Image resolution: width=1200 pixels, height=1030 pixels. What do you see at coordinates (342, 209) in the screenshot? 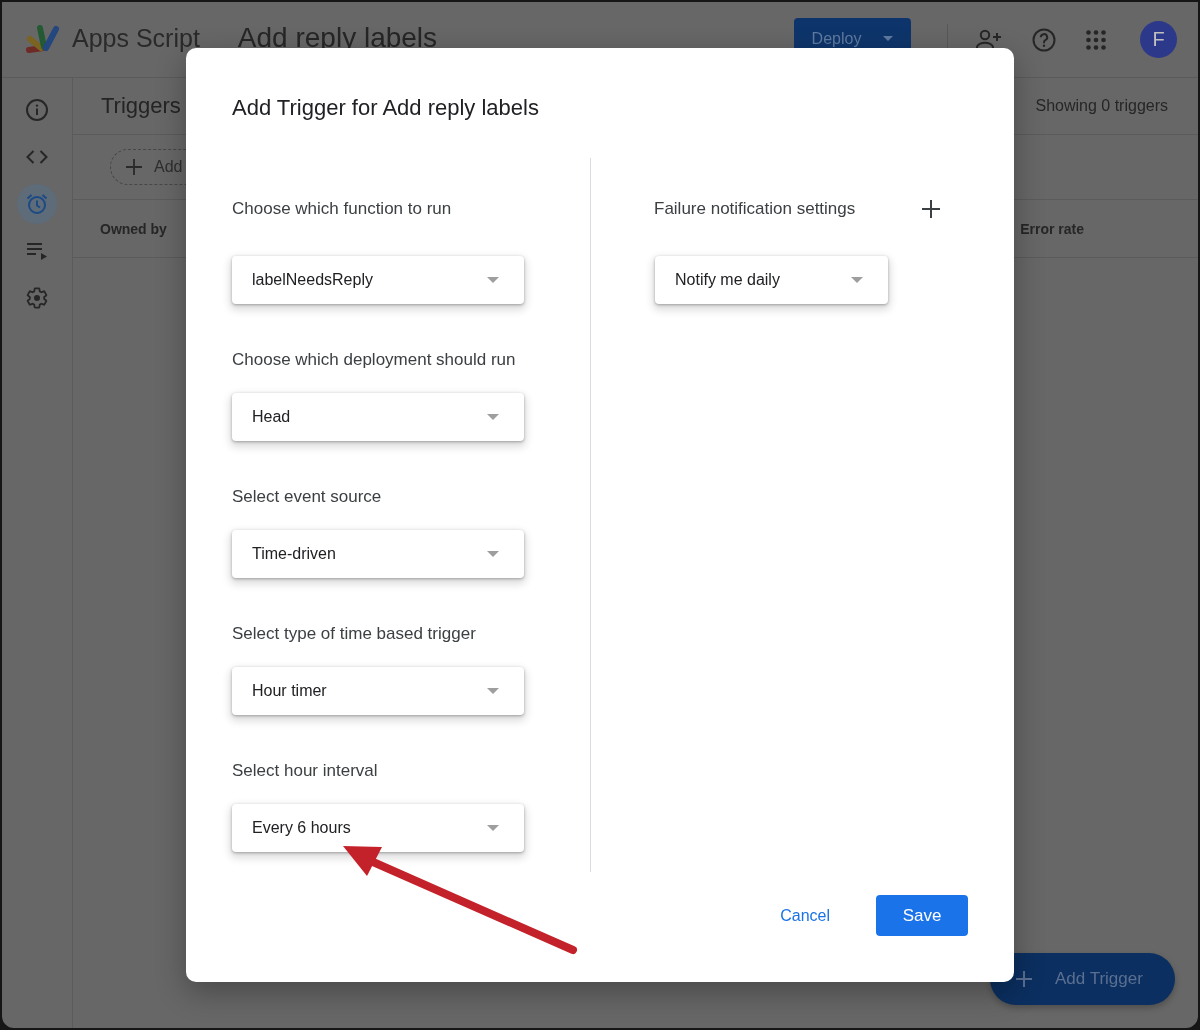
I see `field-label: Choose which function to run` at bounding box center [342, 209].